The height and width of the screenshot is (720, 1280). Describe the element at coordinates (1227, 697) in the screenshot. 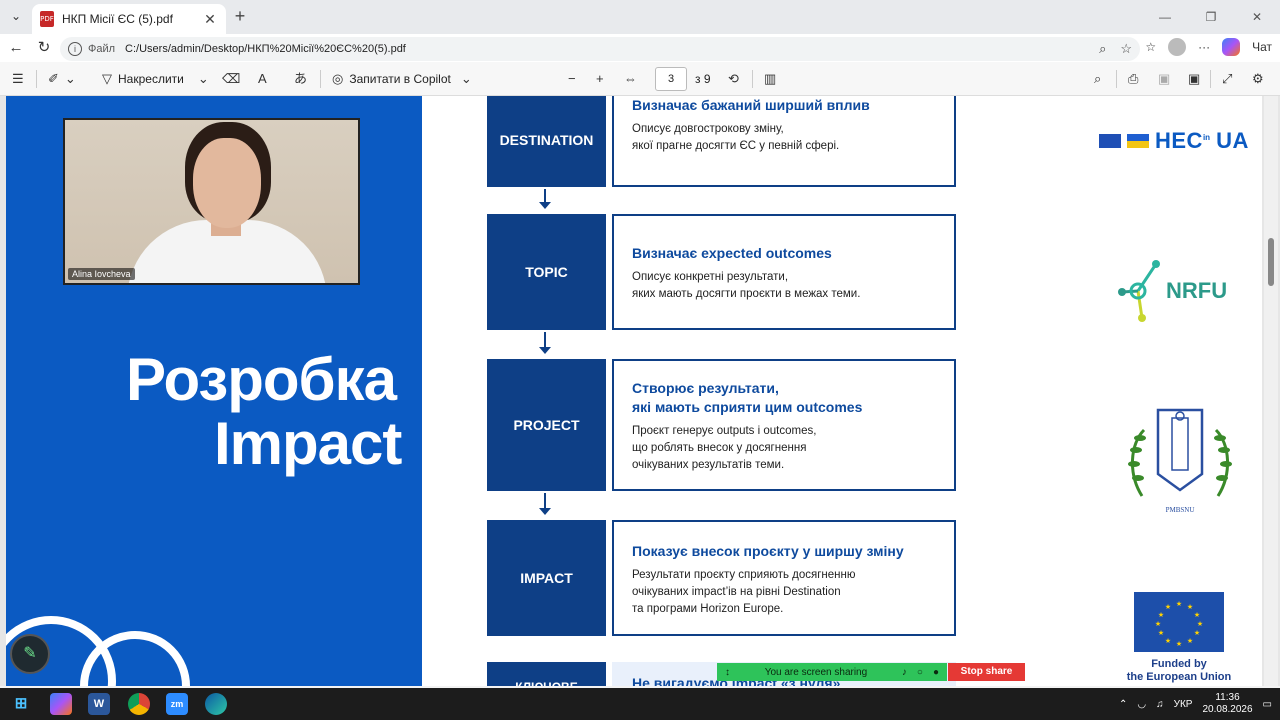

I see `clock-time: 11:36` at that location.